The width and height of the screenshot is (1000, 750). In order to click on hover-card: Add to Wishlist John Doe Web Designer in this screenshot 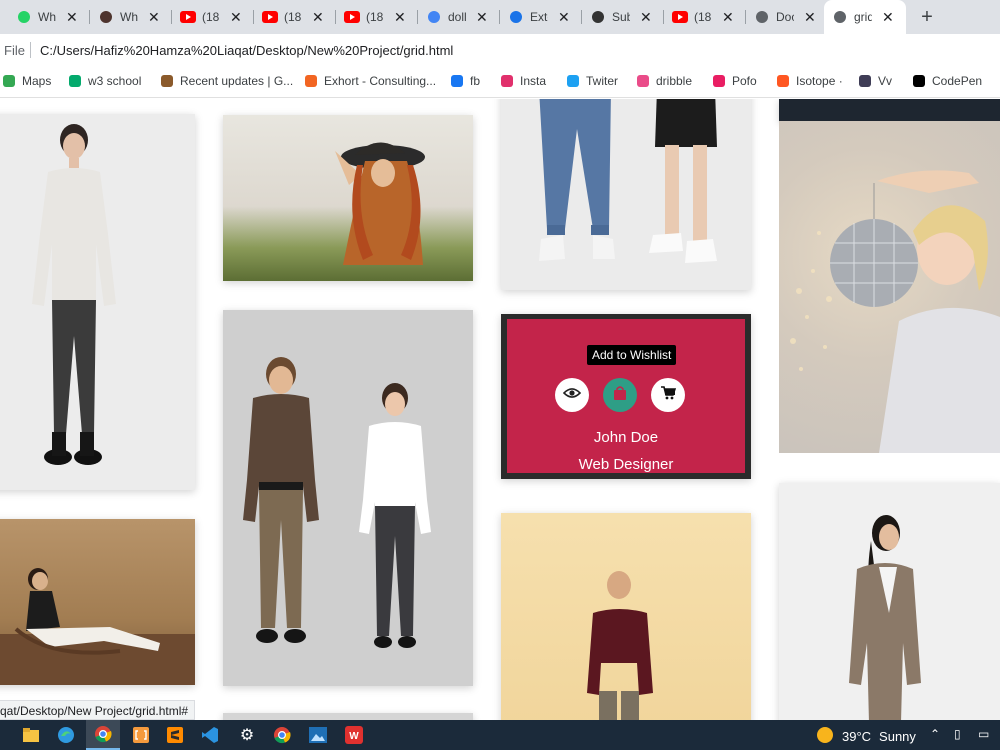, I will do `click(626, 396)`.